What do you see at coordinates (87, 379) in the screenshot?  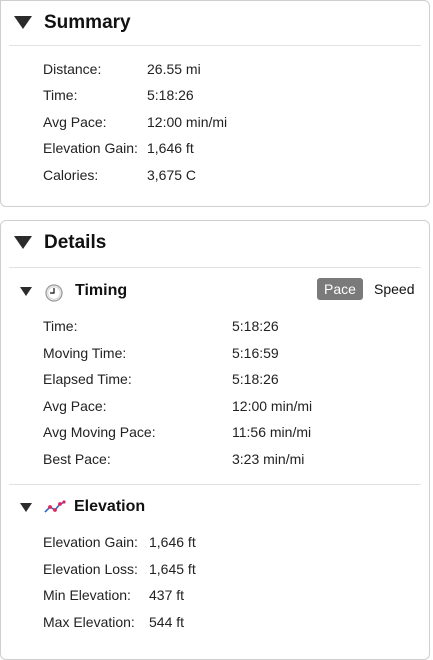 I see `timing-label-elapsed-time: Elapsed Time:` at bounding box center [87, 379].